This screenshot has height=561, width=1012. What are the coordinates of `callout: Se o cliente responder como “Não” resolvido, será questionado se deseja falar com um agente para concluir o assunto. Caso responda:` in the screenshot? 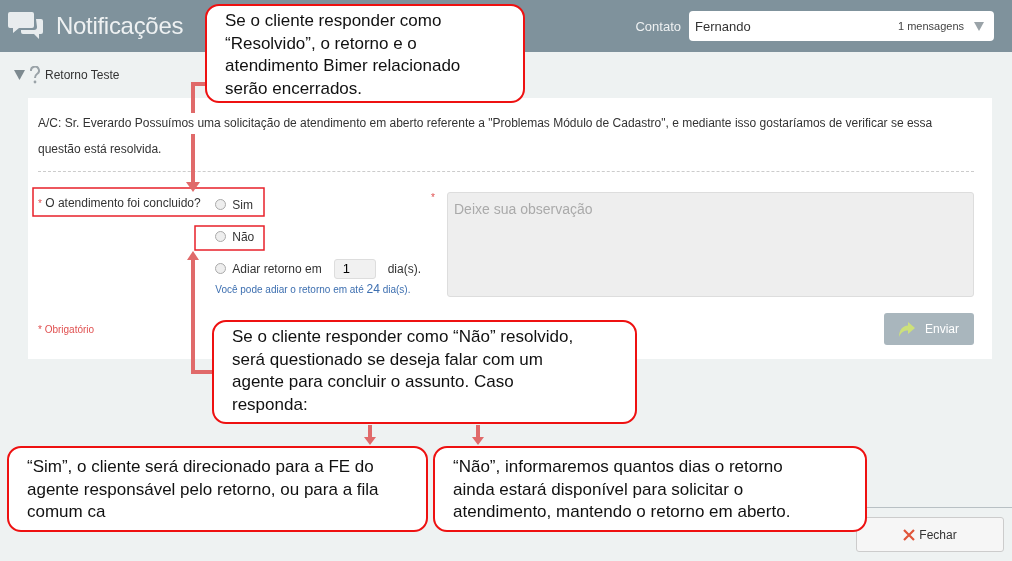 It's located at (424, 372).